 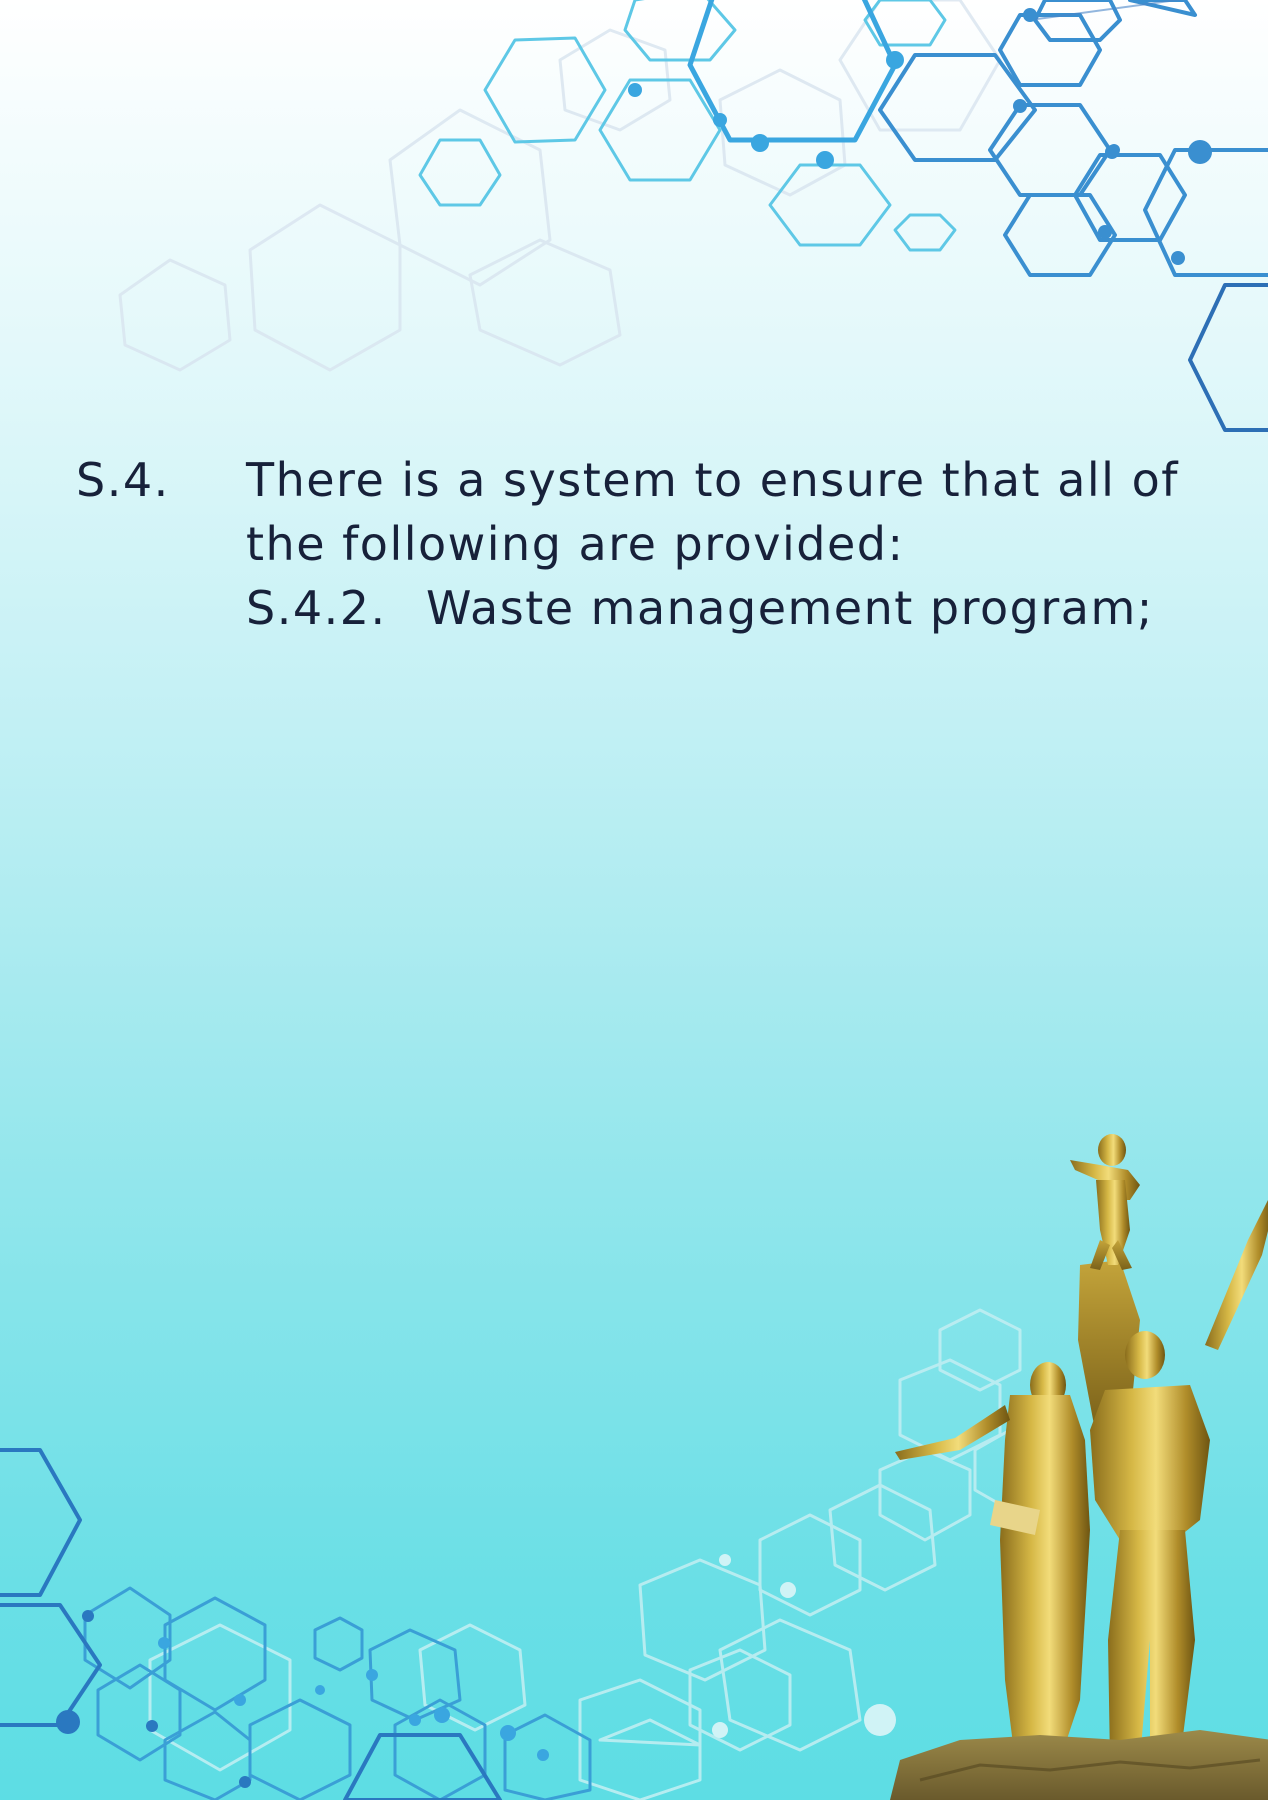 I want to click on sub-item-number: S.4.2., so click(x=316, y=608).